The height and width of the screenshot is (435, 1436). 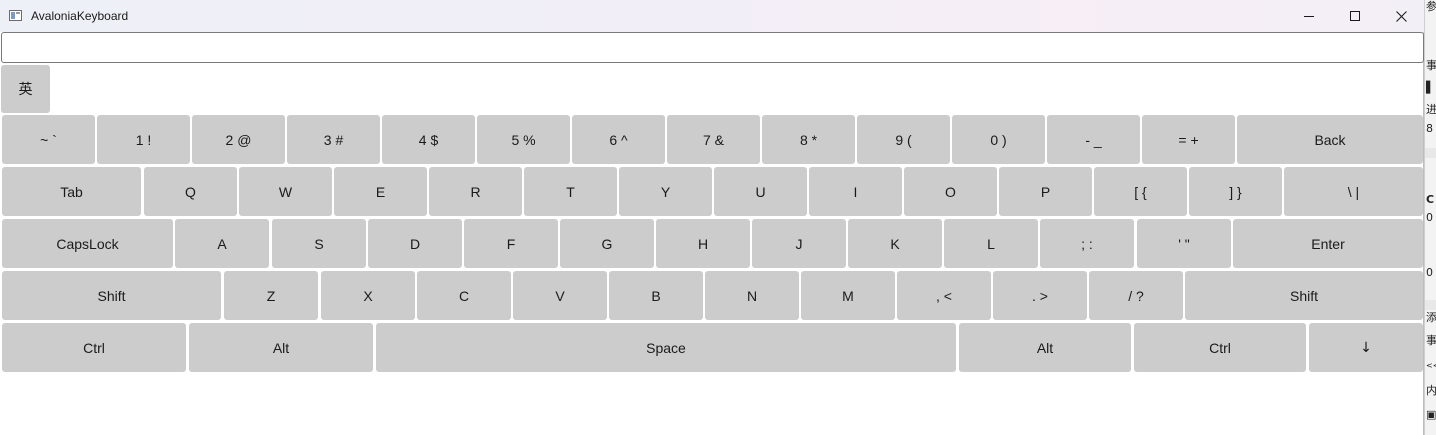 I want to click on key-space: Space, so click(x=666, y=347).